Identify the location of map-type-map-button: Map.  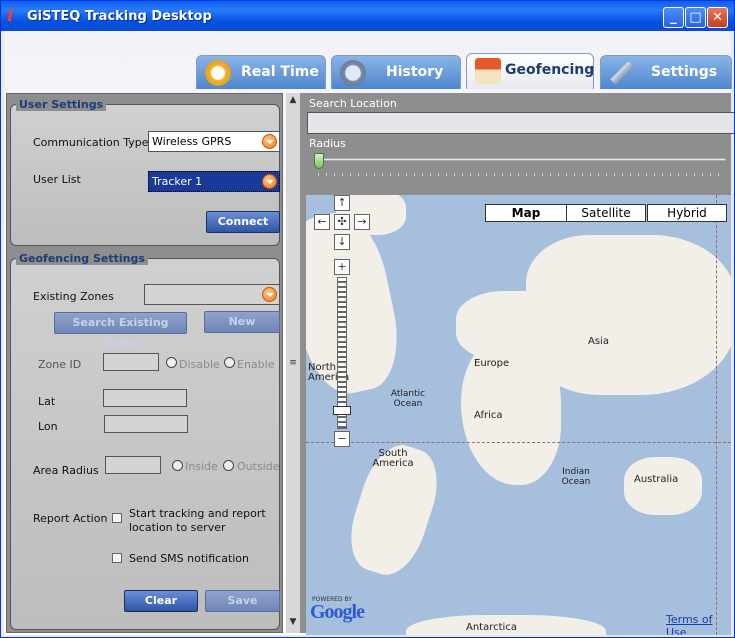
(526, 213).